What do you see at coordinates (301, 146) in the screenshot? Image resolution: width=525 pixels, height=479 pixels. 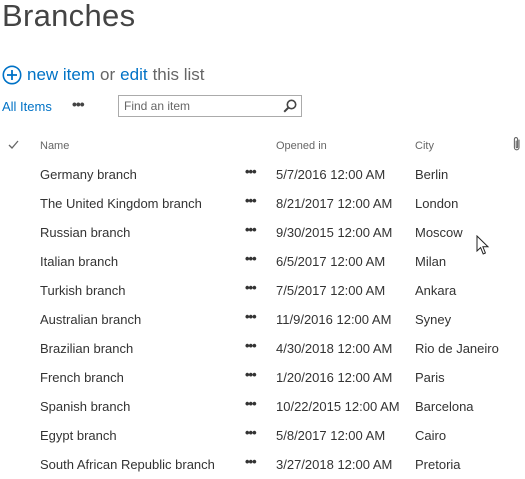 I see `column-header-opened-in: Opened in` at bounding box center [301, 146].